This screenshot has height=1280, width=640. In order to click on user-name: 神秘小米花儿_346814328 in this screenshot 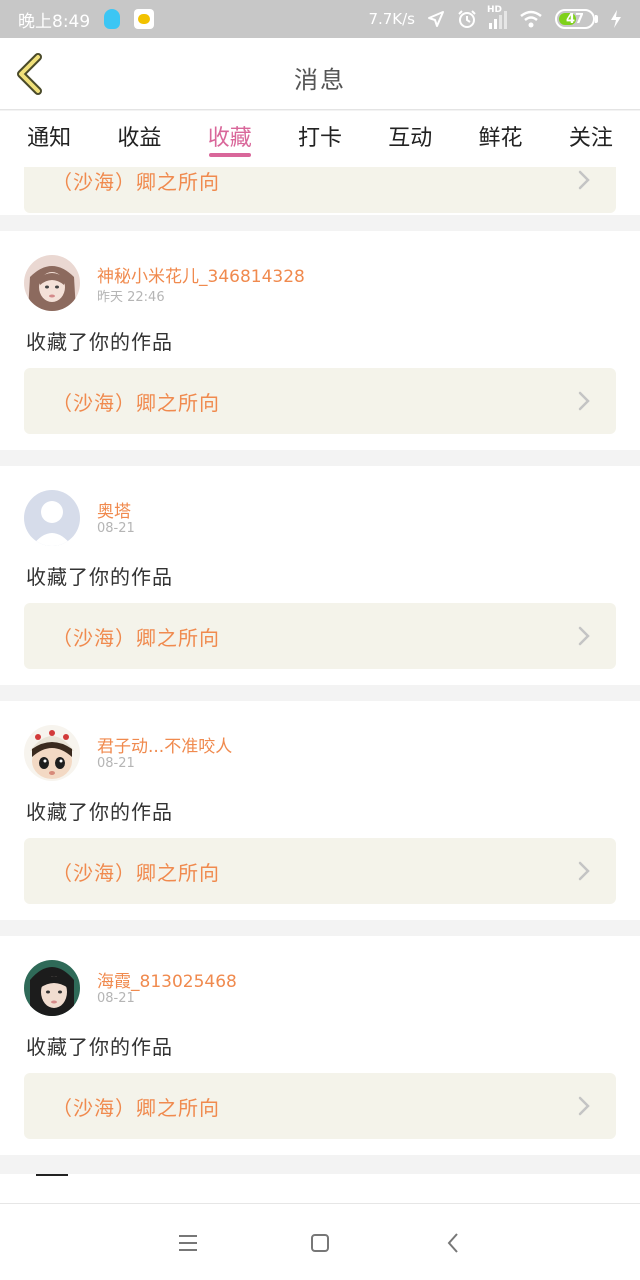, I will do `click(201, 274)`.